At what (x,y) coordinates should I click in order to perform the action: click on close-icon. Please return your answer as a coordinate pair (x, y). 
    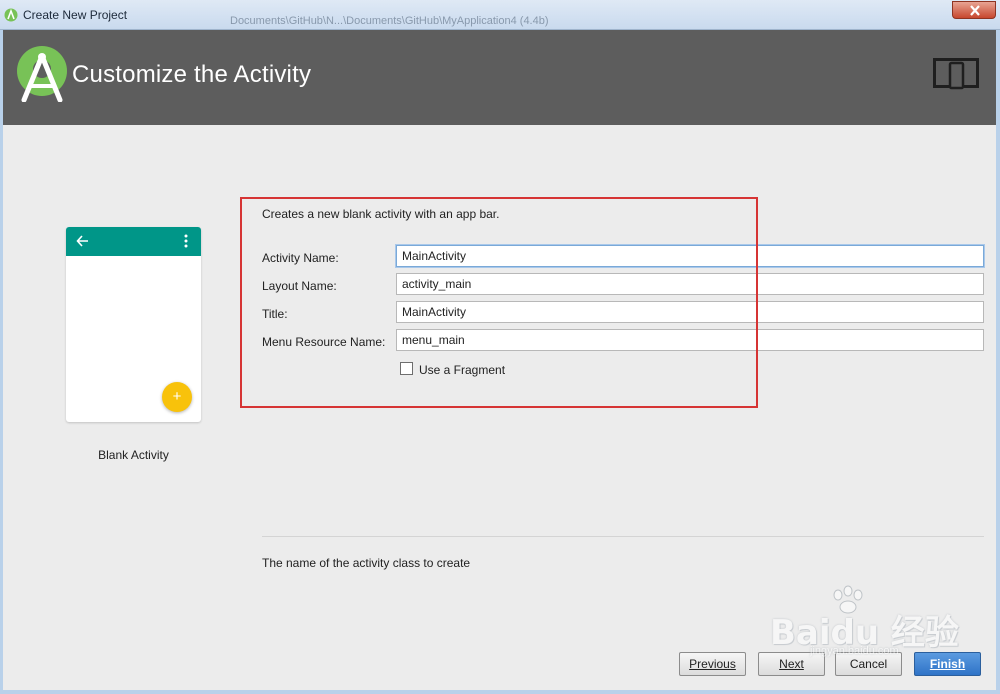
    Looking at the image, I should click on (975, 10).